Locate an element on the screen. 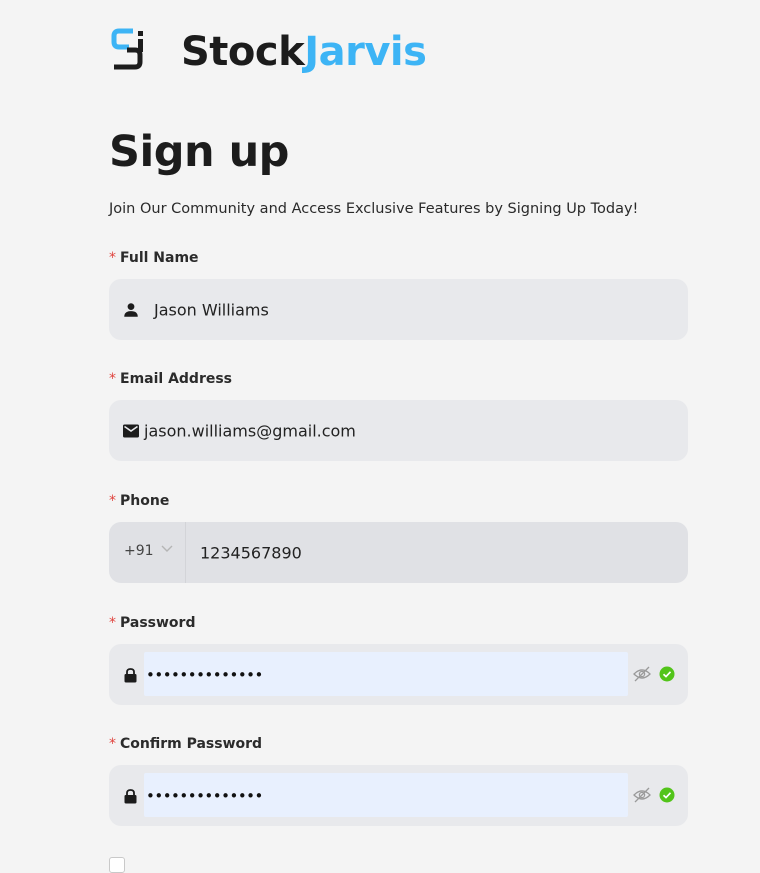 Image resolution: width=760 pixels, height=873 pixels. brand-name: StockJarvis is located at coordinates (304, 52).